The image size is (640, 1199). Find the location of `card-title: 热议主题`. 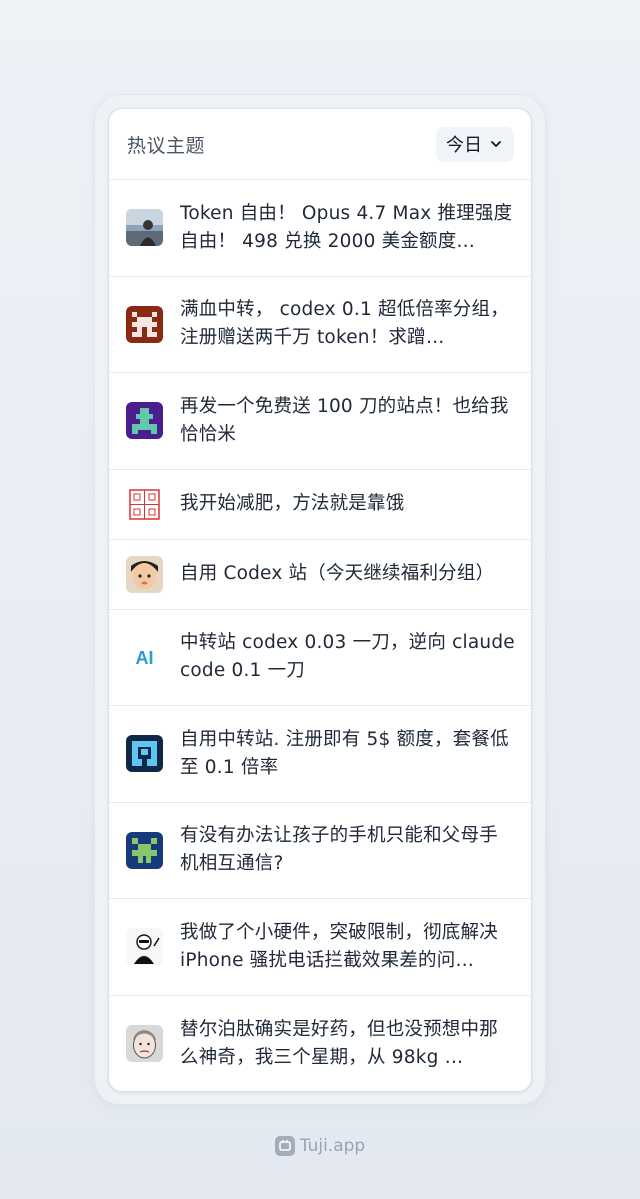

card-title: 热议主题 is located at coordinates (166, 145).